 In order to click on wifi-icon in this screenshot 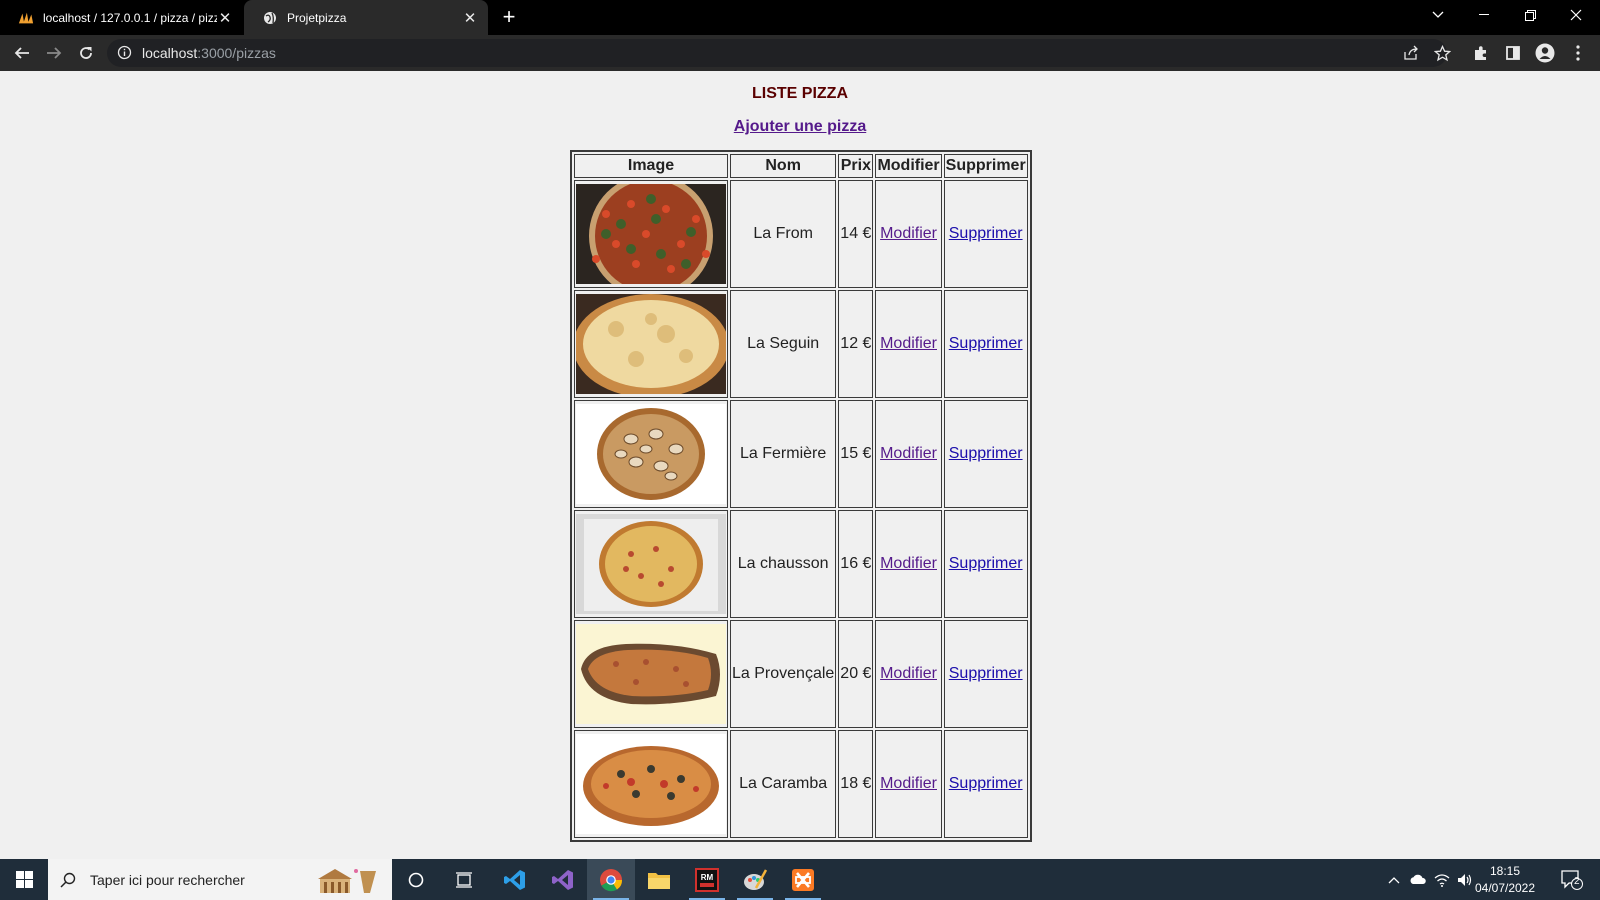, I will do `click(1442, 879)`.